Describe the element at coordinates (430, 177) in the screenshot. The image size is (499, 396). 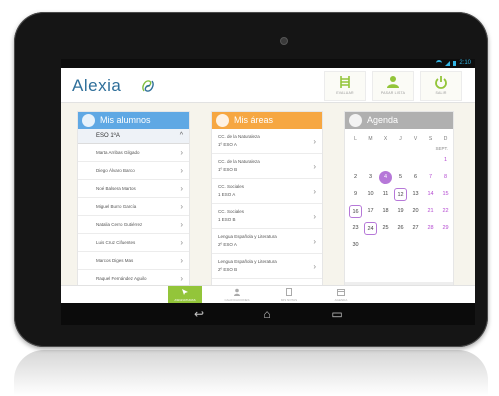
I see `calendar-day: 7` at that location.